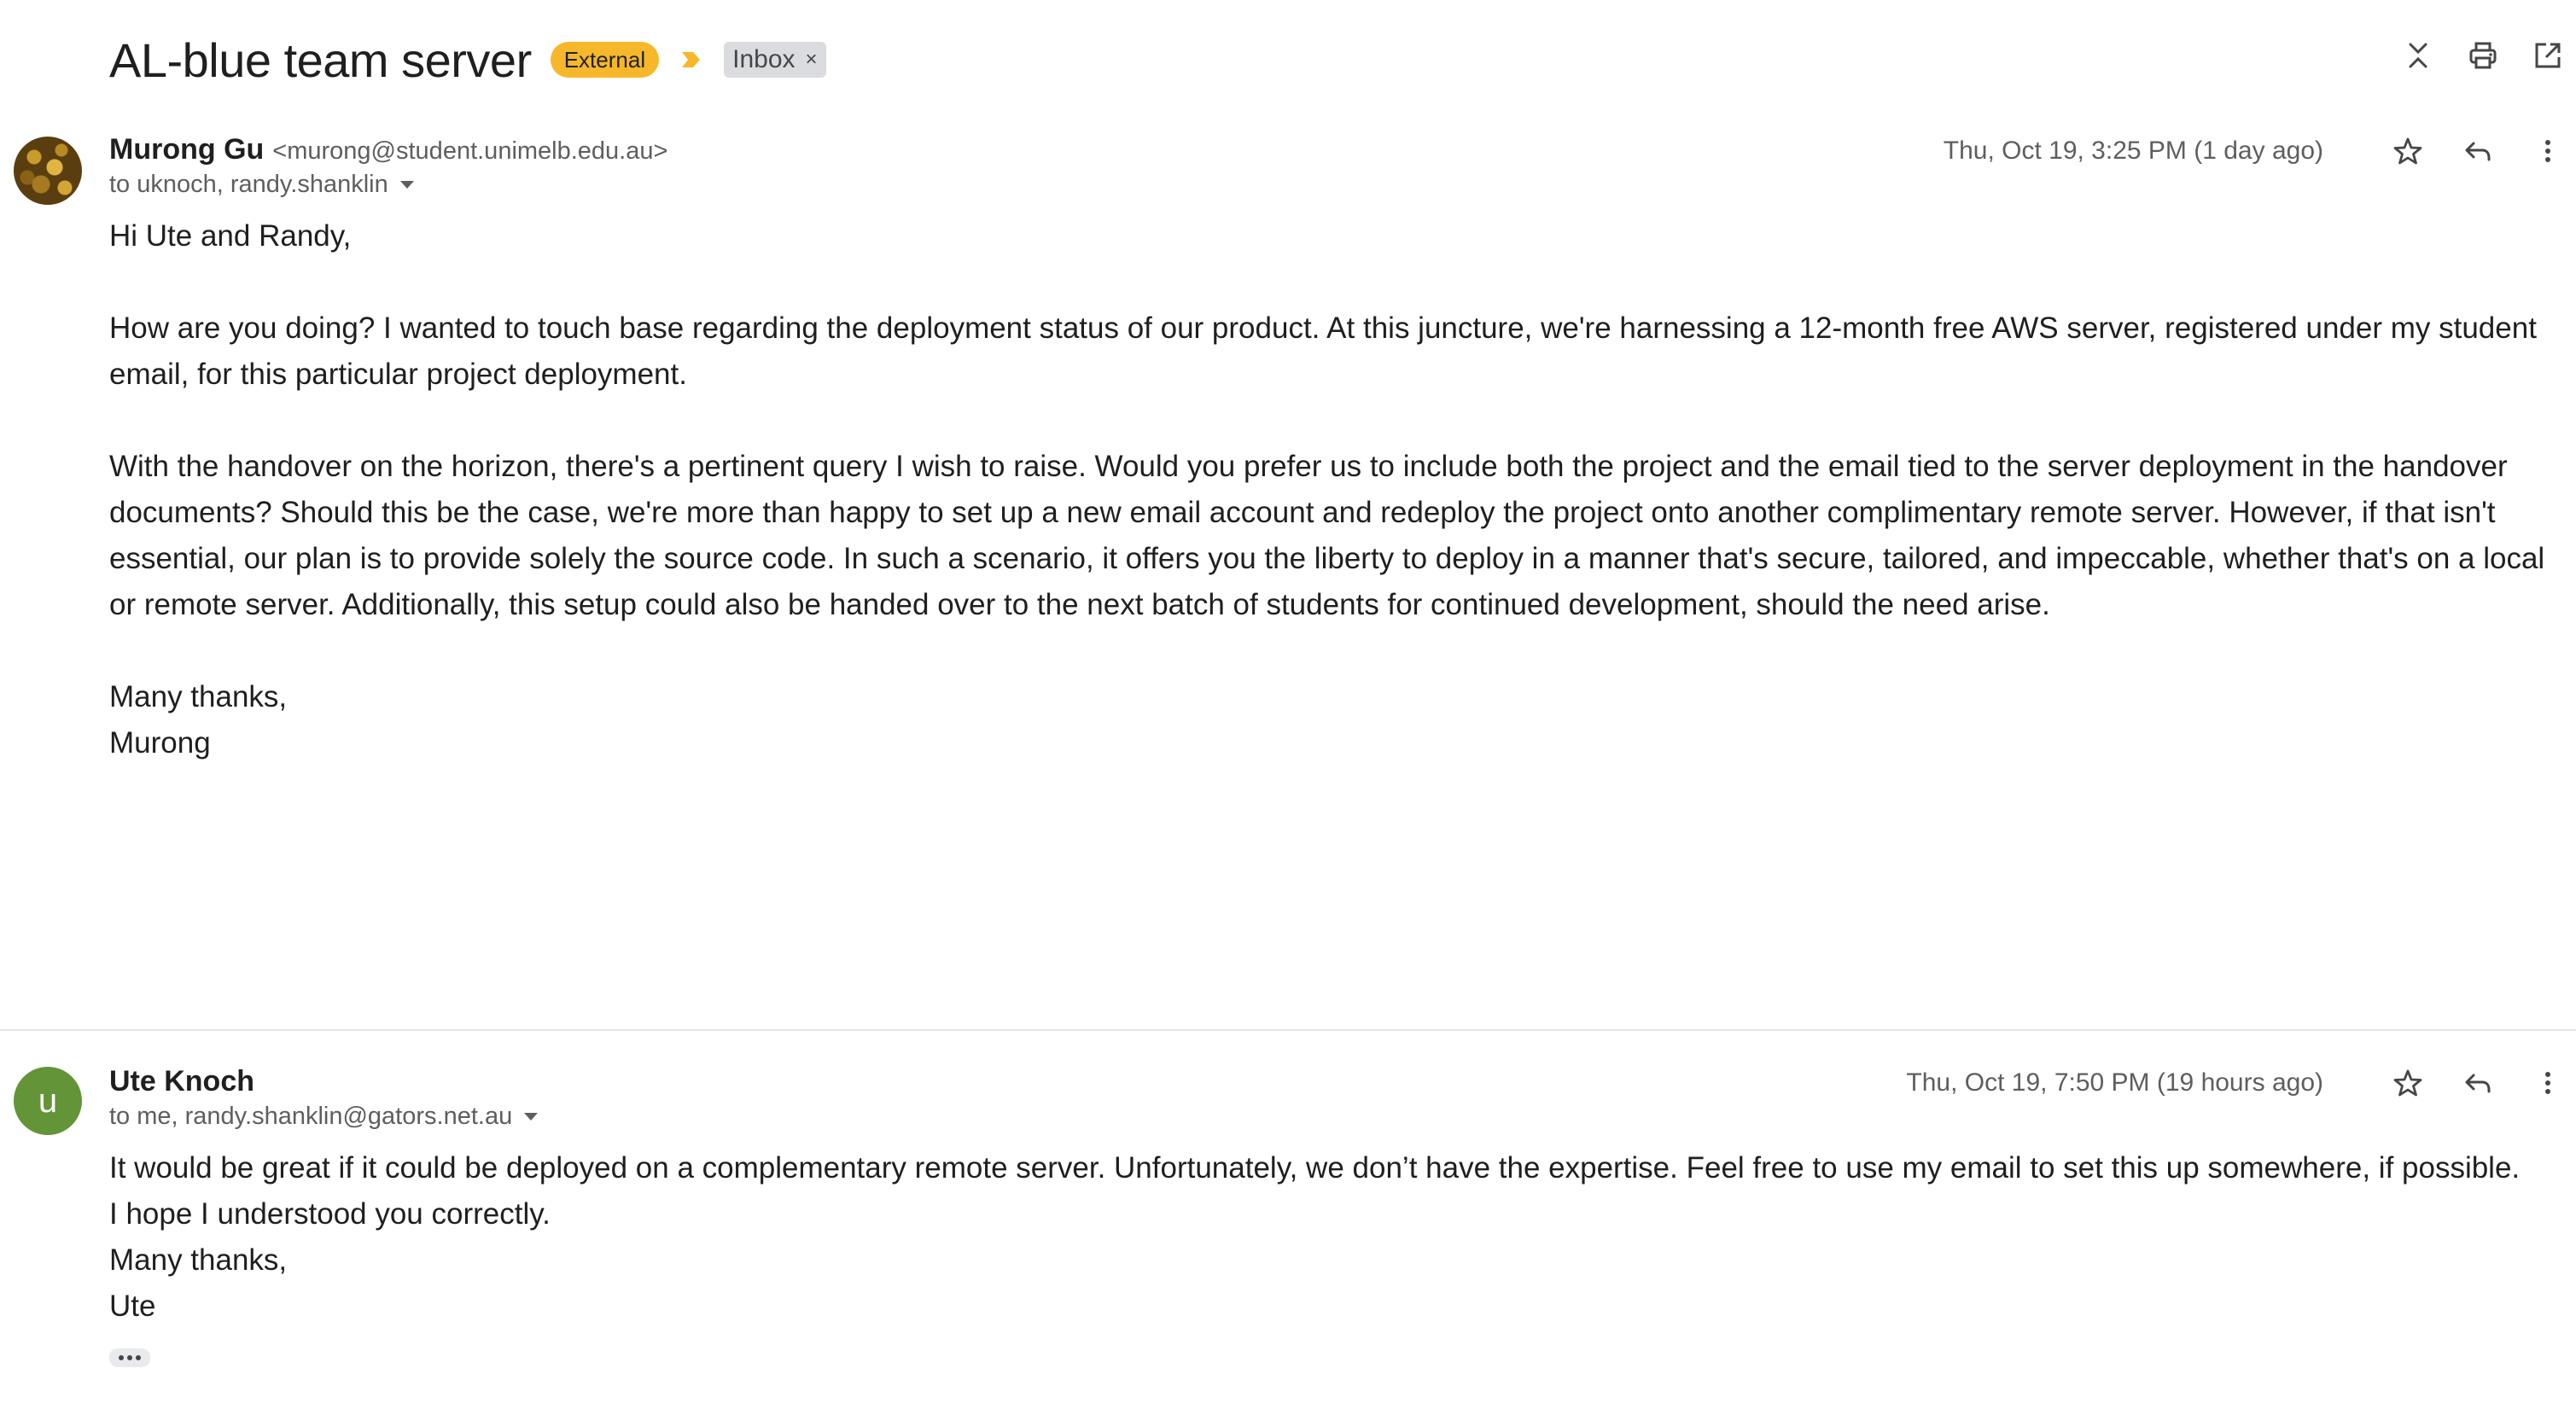 The width and height of the screenshot is (2576, 1403). Describe the element at coordinates (764, 59) in the screenshot. I see `inbox-label-text: Inbox` at that location.